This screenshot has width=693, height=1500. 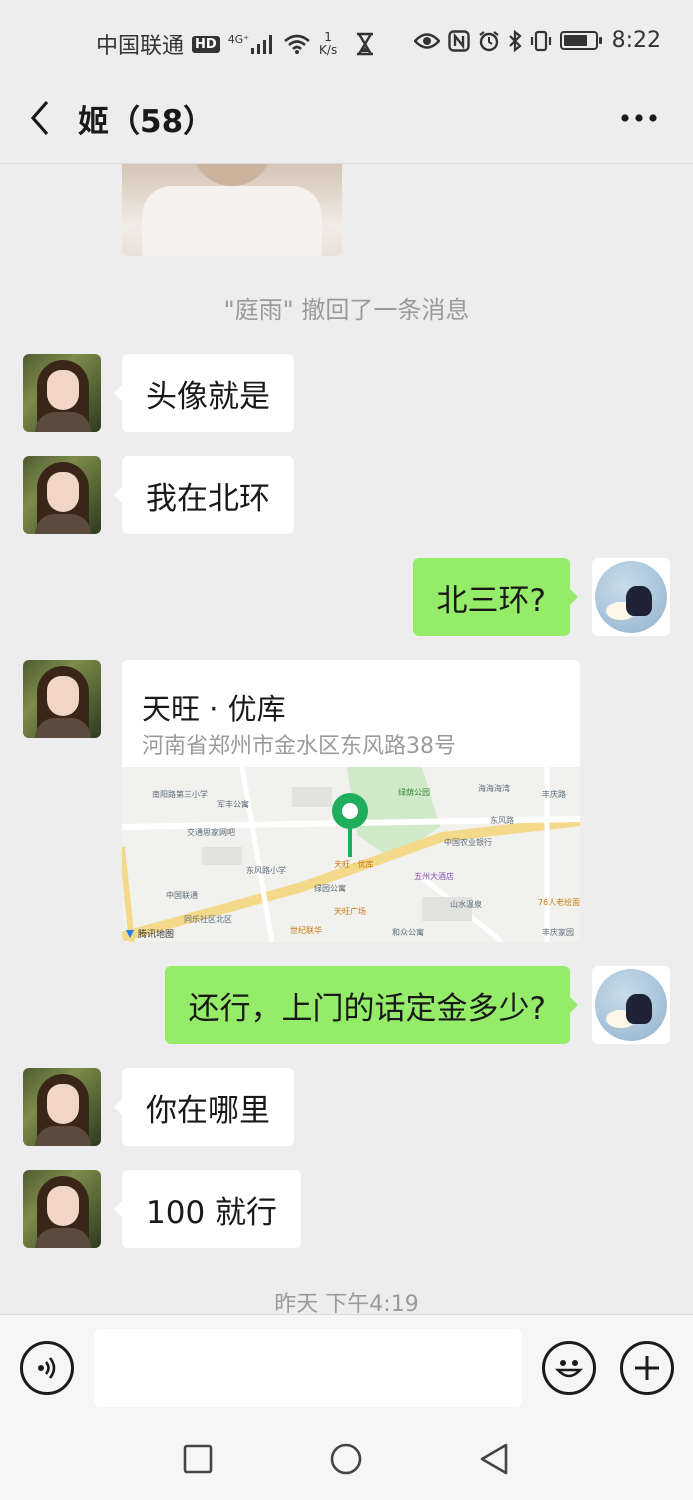 I want to click on circle-icon, so click(x=346, y=1459).